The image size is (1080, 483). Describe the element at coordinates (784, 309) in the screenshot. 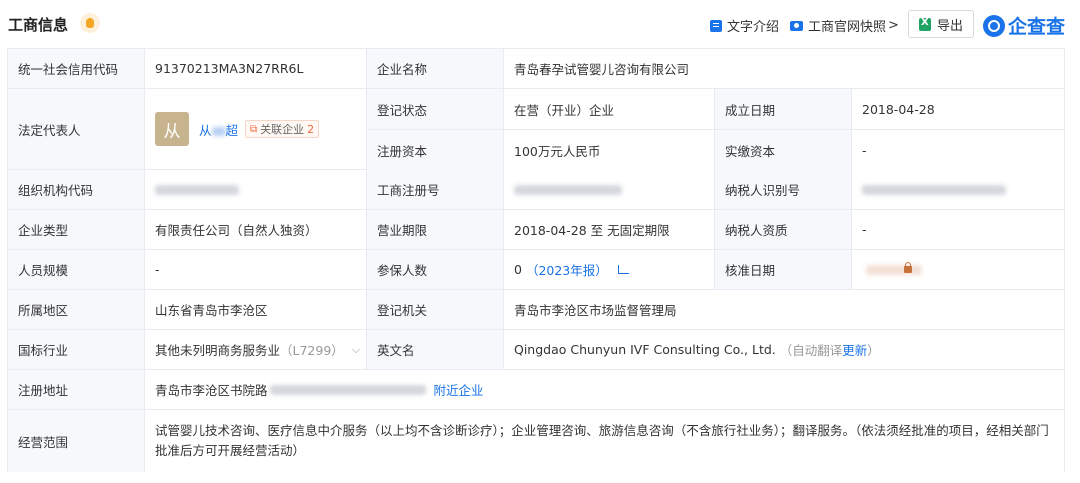

I see `reg-authority-value: 青岛市李沧区市场监督管理局` at that location.